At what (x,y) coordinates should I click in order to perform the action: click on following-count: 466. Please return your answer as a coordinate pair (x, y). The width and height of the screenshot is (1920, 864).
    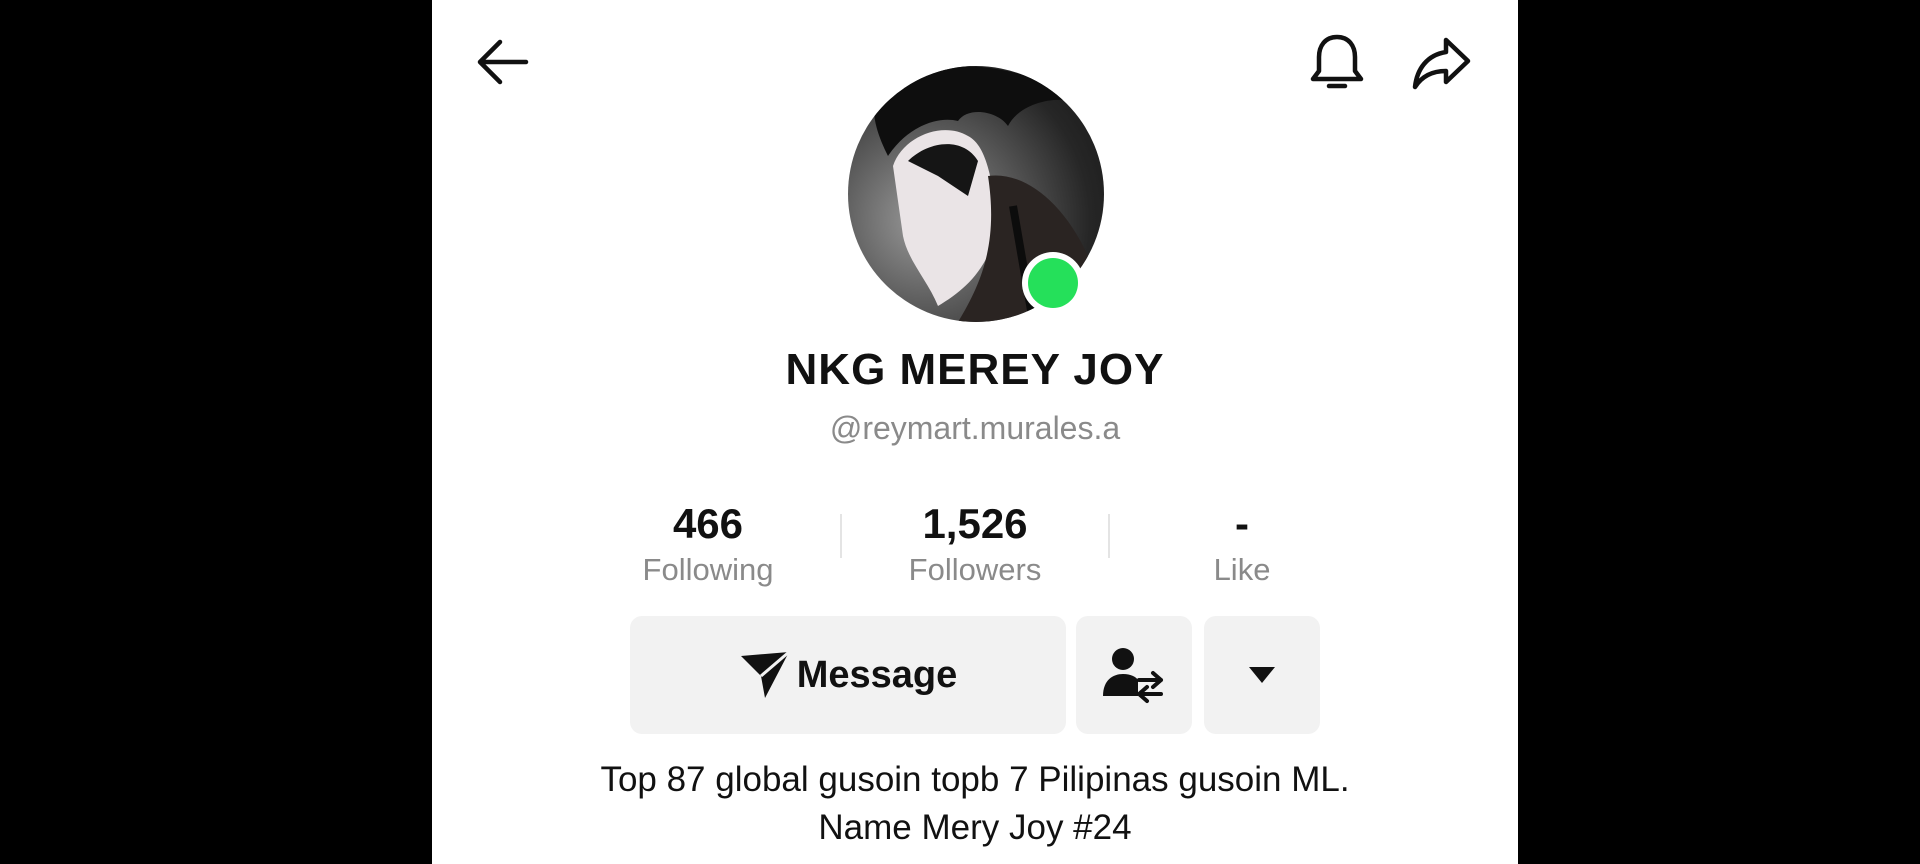
    Looking at the image, I should click on (708, 523).